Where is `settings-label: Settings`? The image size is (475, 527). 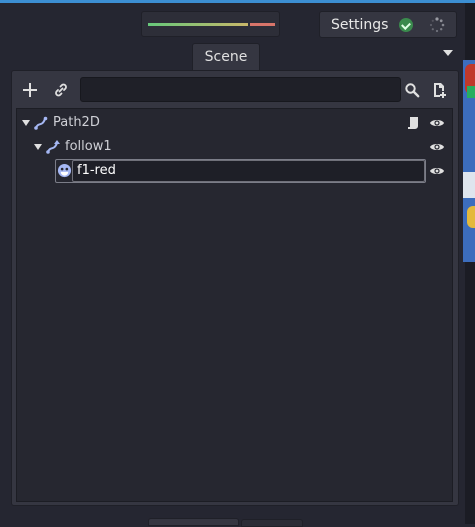 settings-label: Settings is located at coordinates (360, 25).